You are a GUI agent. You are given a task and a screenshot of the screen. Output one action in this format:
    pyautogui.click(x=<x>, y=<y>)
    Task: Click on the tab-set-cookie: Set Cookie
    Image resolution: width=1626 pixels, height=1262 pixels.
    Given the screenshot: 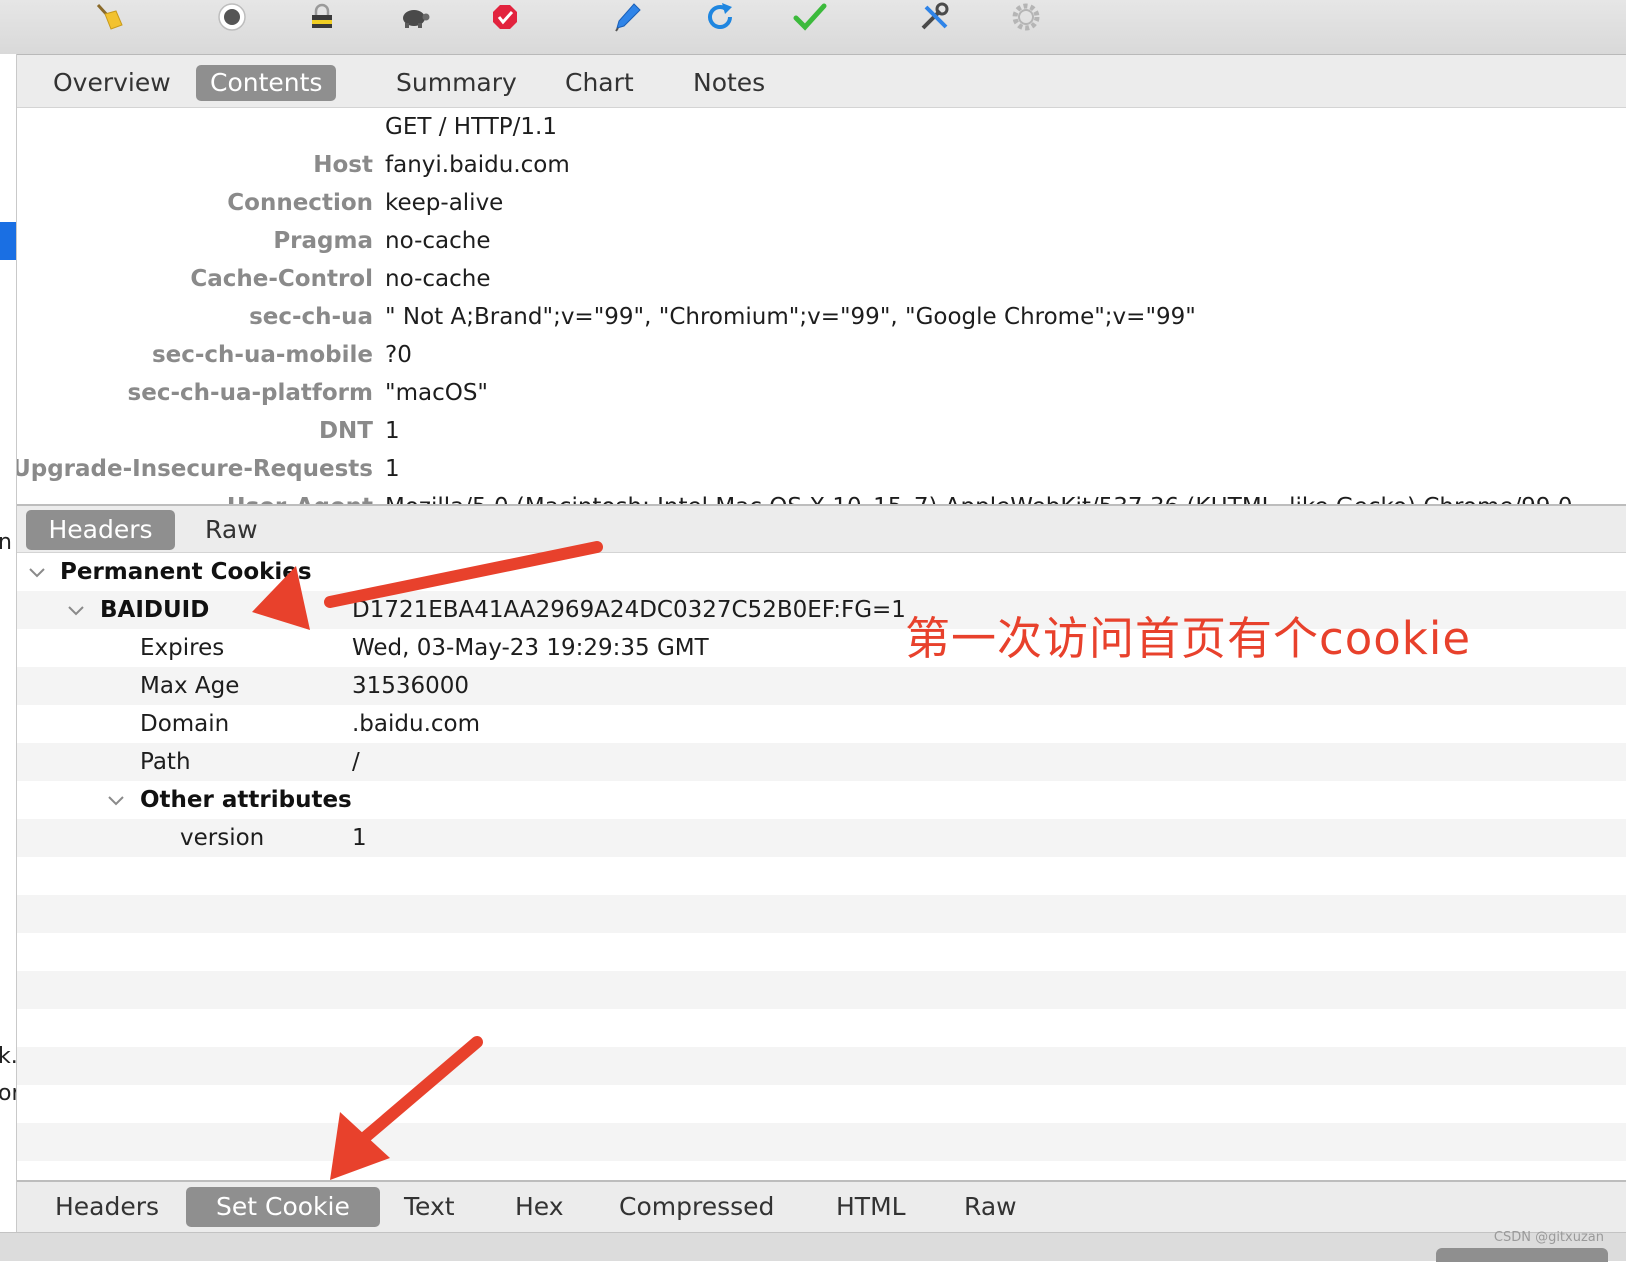 What is the action you would take?
    pyautogui.click(x=283, y=1207)
    